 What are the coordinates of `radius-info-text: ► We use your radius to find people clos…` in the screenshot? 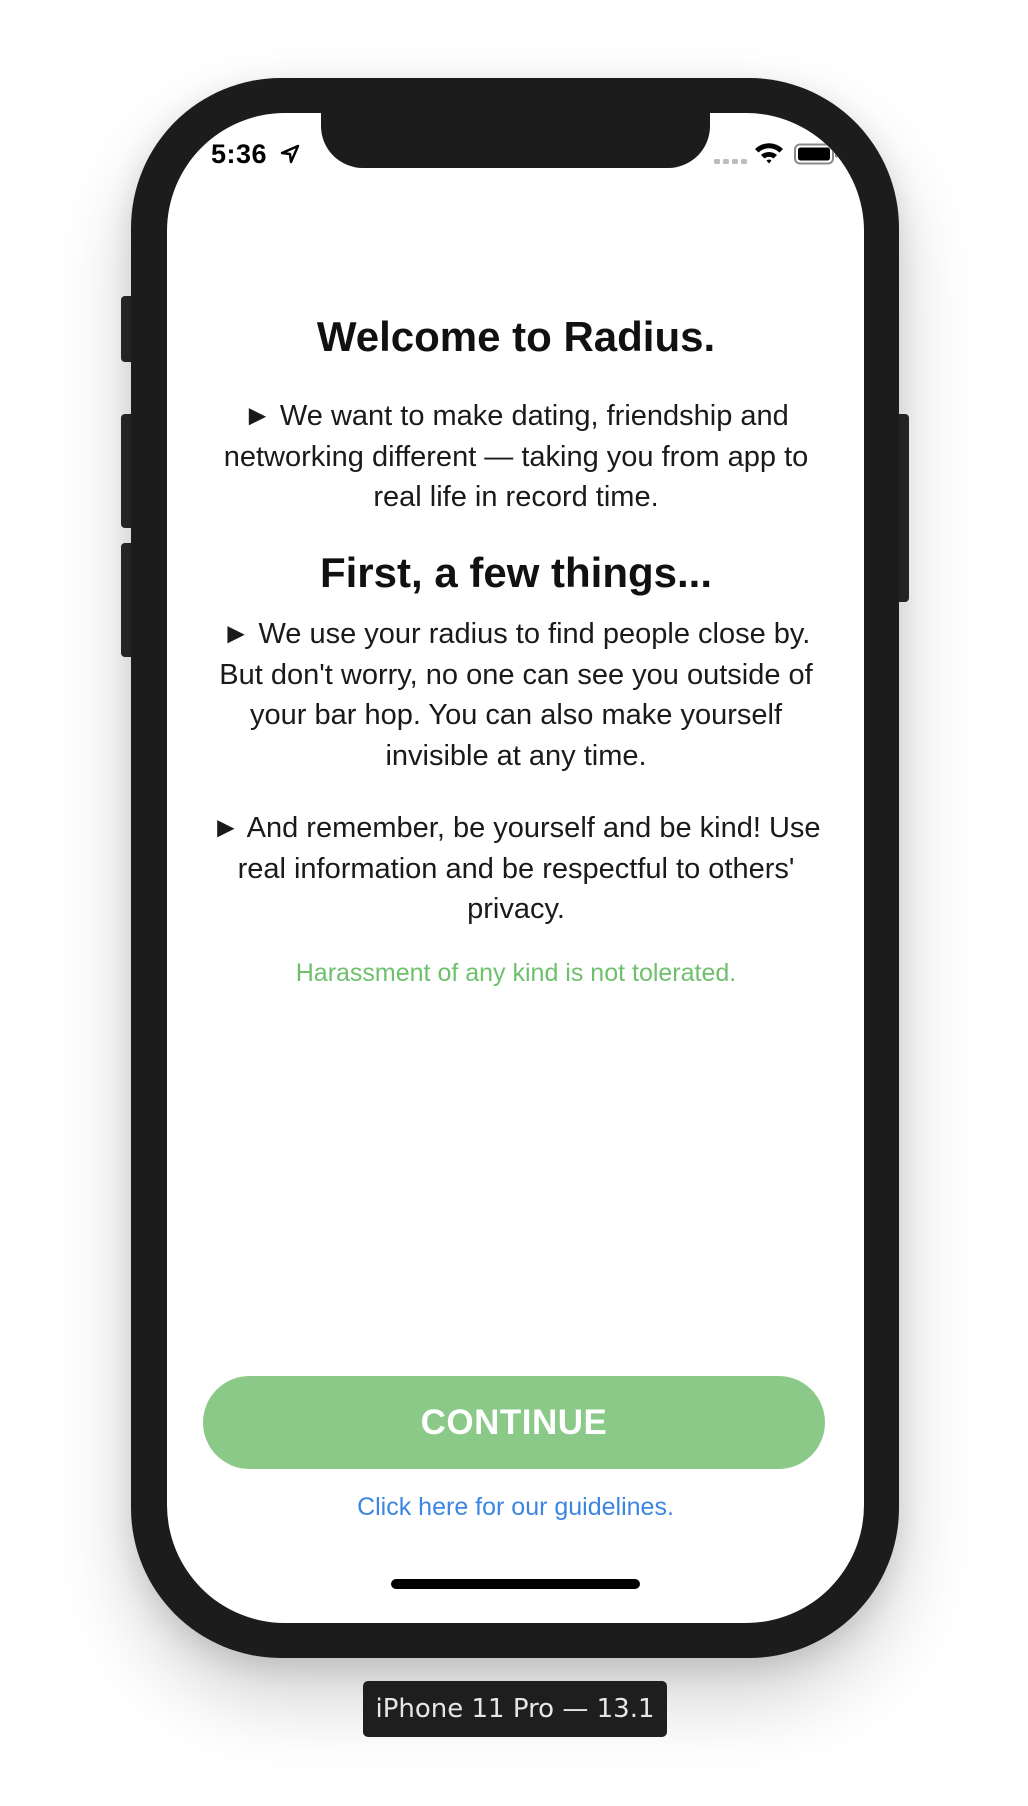 It's located at (516, 695).